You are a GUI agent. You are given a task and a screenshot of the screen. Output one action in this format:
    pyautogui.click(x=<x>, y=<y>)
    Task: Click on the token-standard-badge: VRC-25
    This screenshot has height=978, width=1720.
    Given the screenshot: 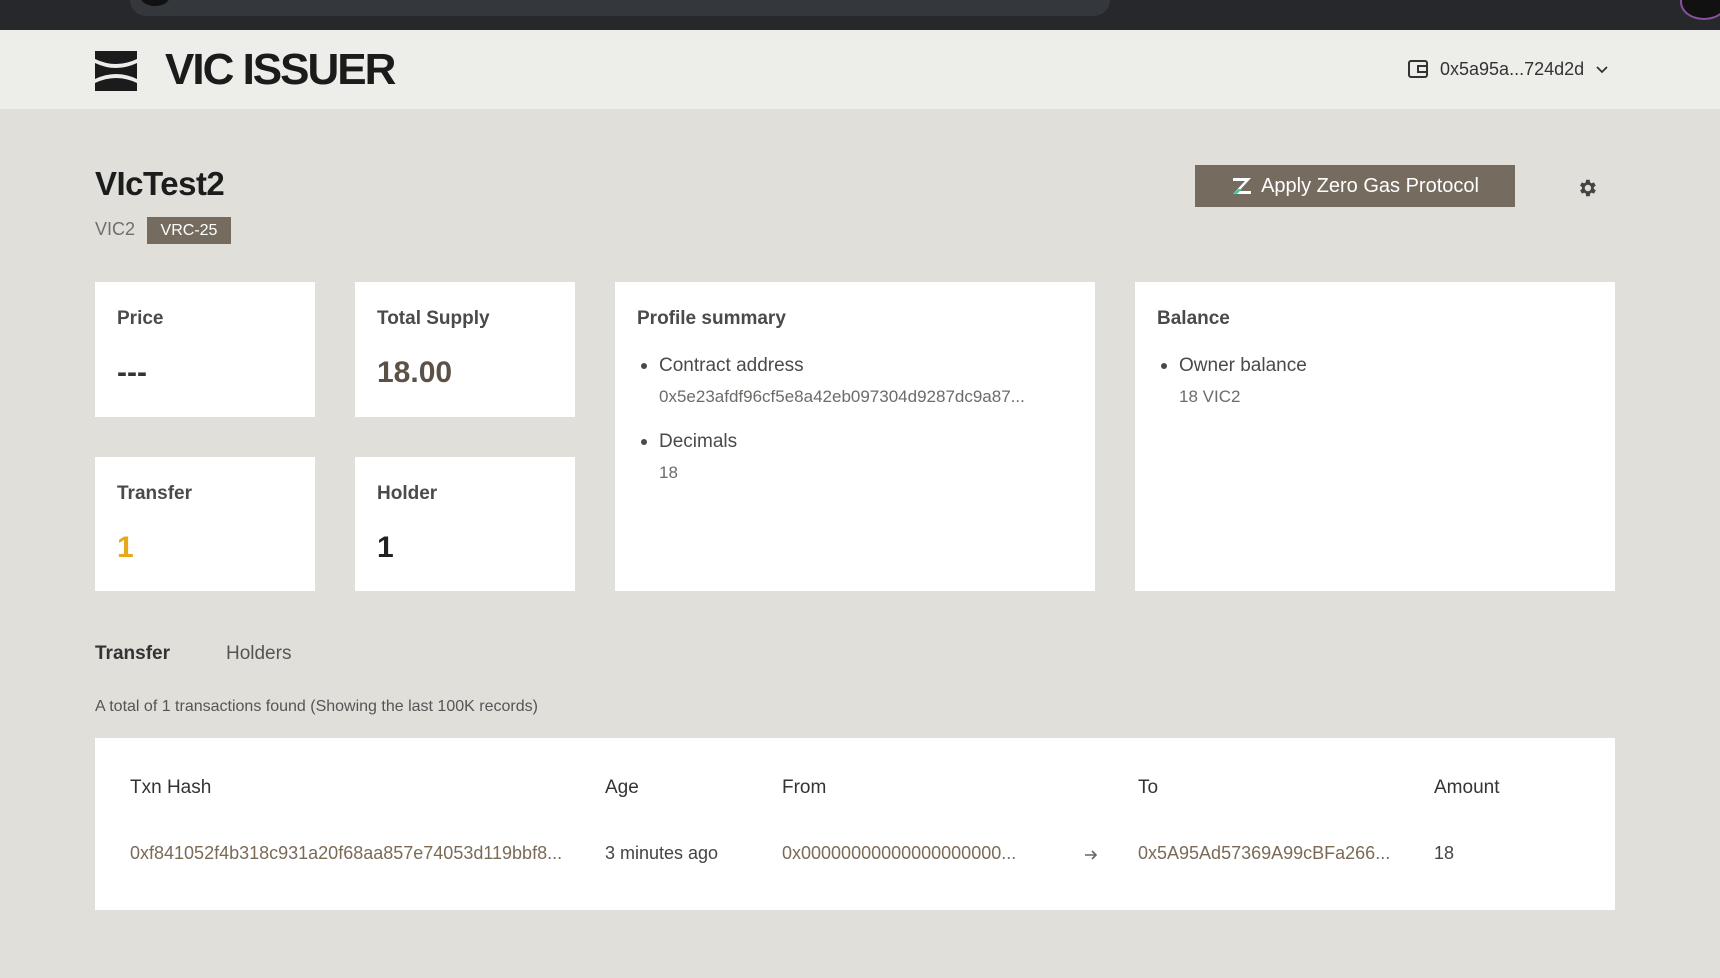 What is the action you would take?
    pyautogui.click(x=189, y=230)
    